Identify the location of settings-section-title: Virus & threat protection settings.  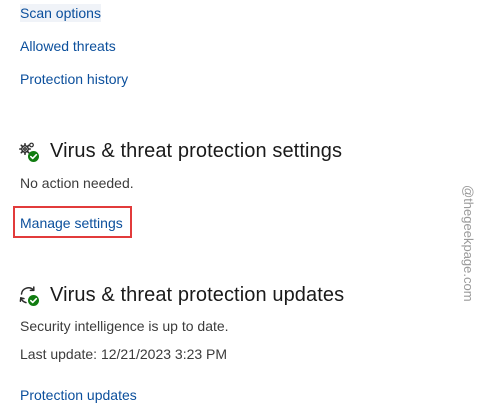
(196, 151).